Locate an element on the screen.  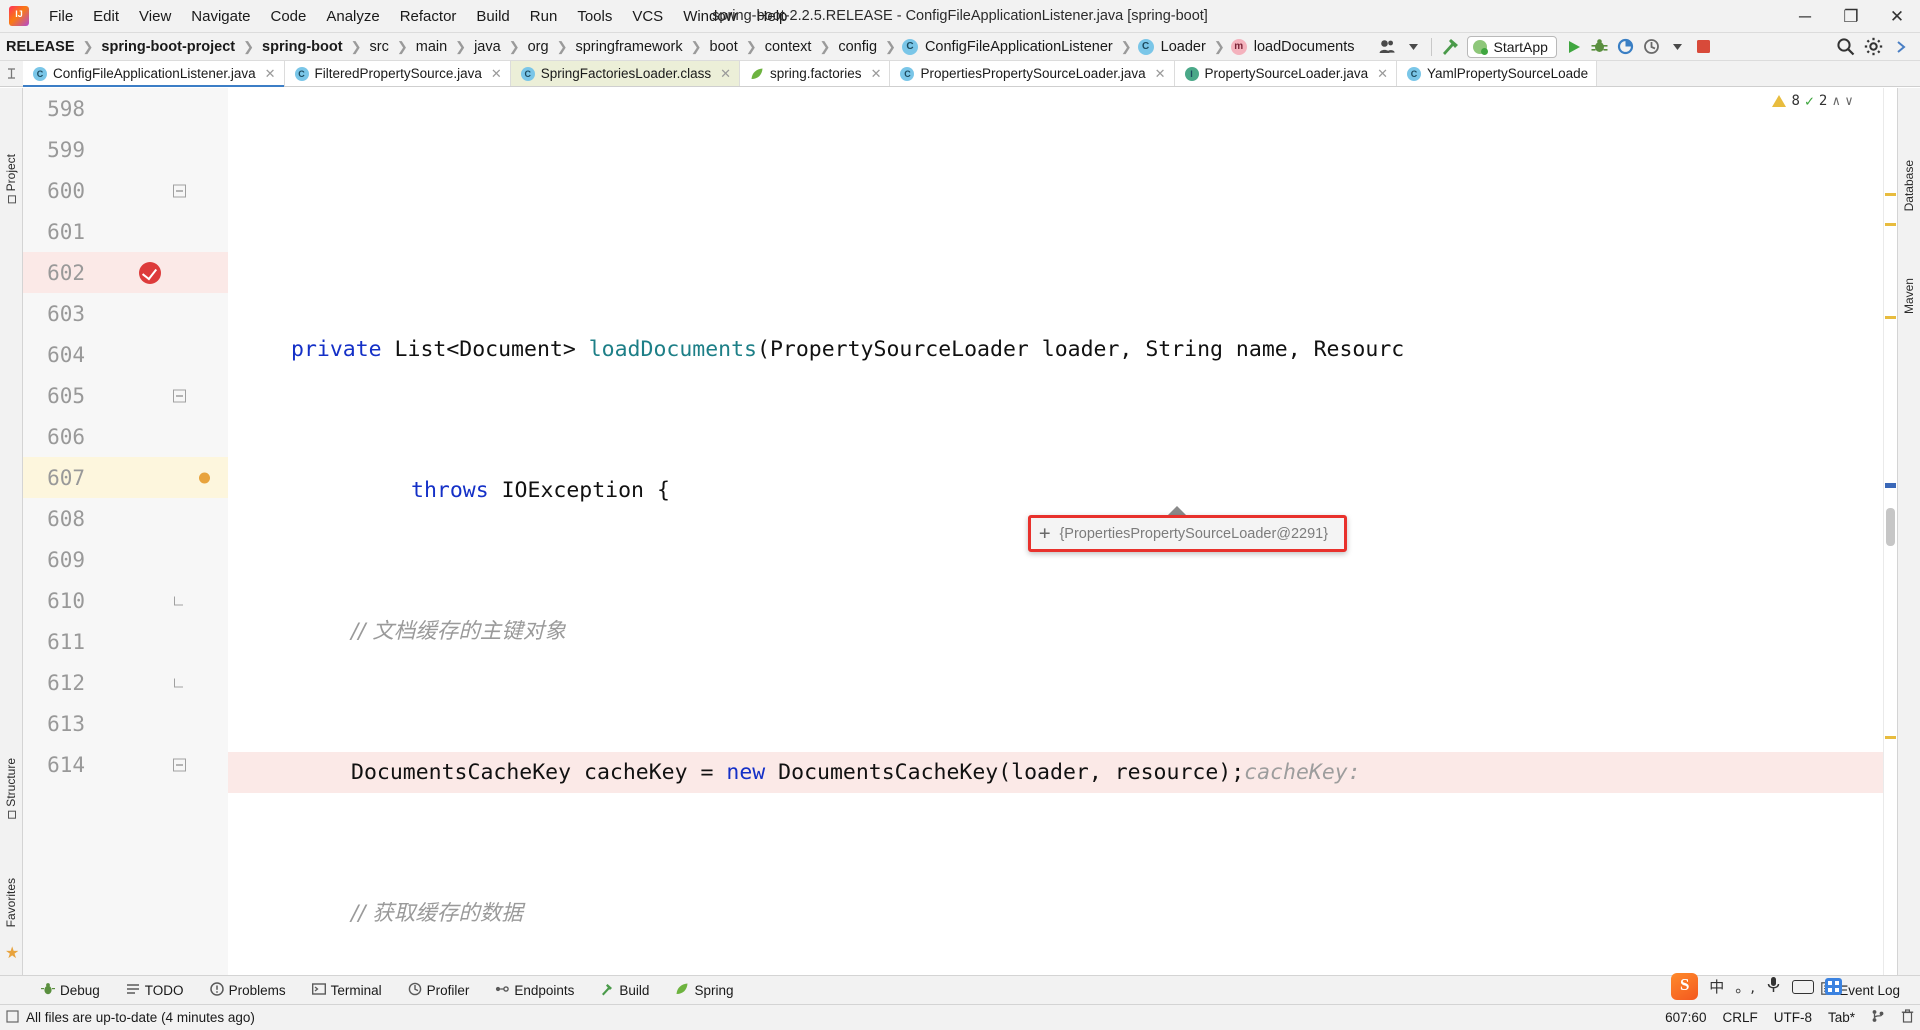
maximize-button: ❐ is located at coordinates (1851, 16).